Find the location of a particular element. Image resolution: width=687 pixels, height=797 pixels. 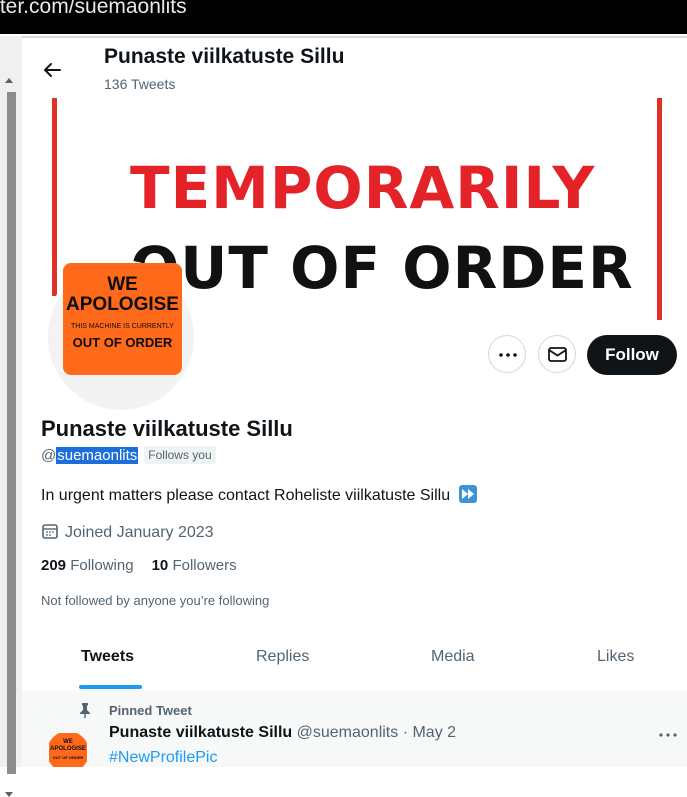

pin-icon is located at coordinates (85, 710).